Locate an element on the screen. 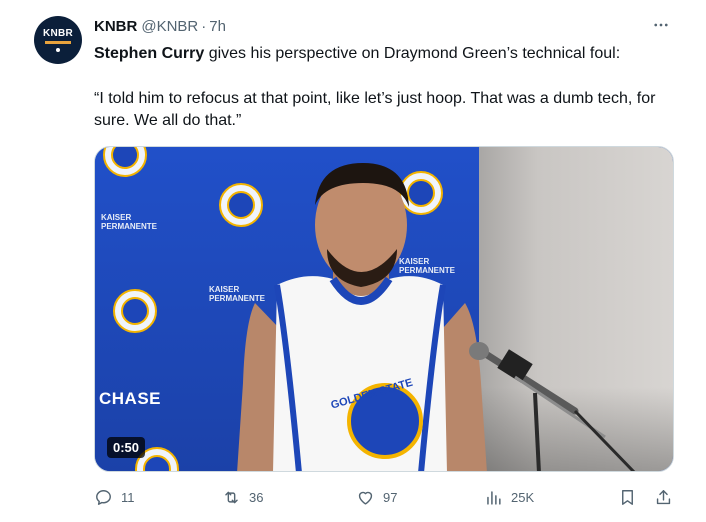  reply-count: 11 is located at coordinates (128, 497).